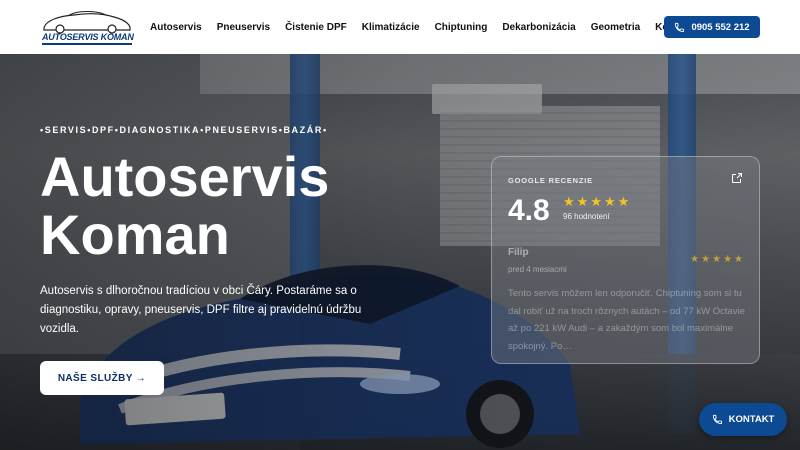 This screenshot has width=800, height=450. I want to click on phone-button: 0905 552 212, so click(712, 27).